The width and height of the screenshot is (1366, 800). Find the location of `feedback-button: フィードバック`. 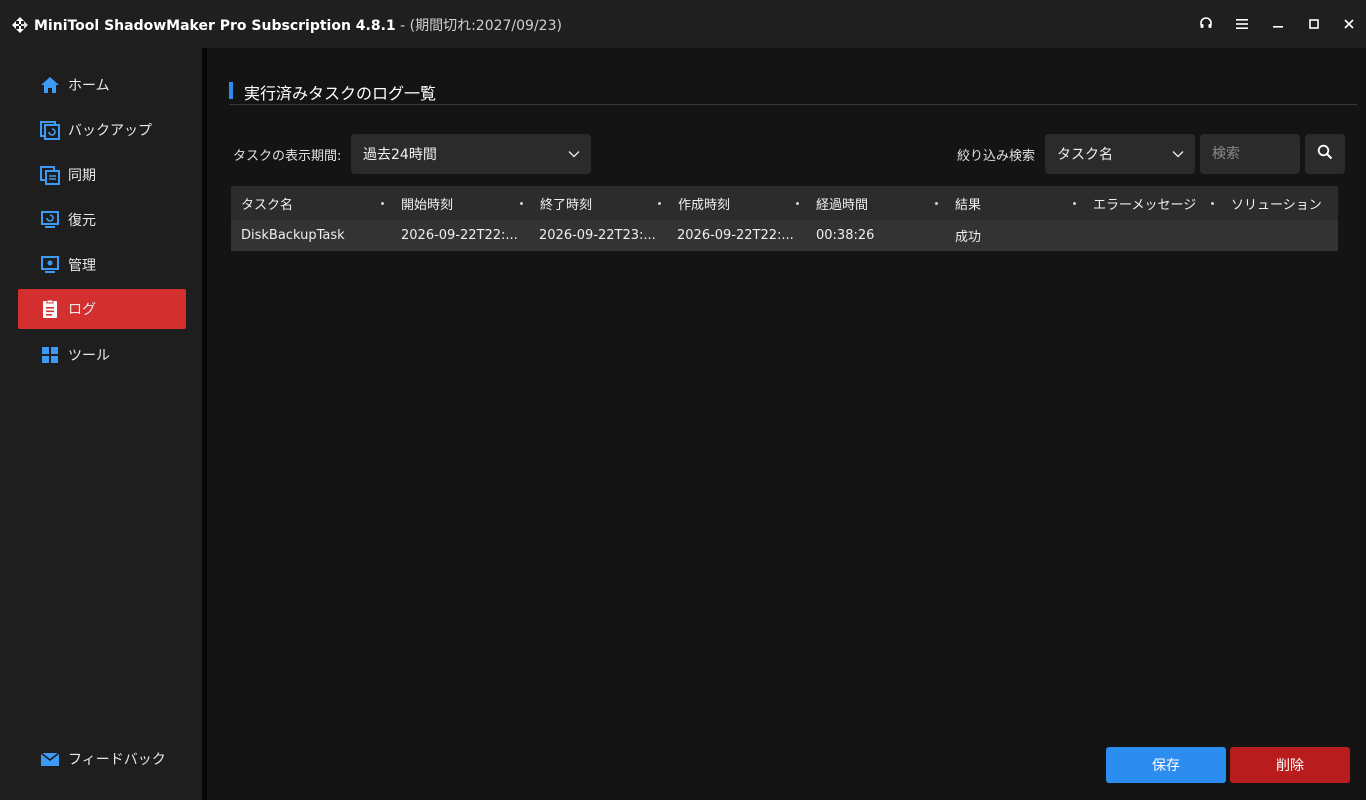

feedback-button: フィードバック is located at coordinates (102, 759).